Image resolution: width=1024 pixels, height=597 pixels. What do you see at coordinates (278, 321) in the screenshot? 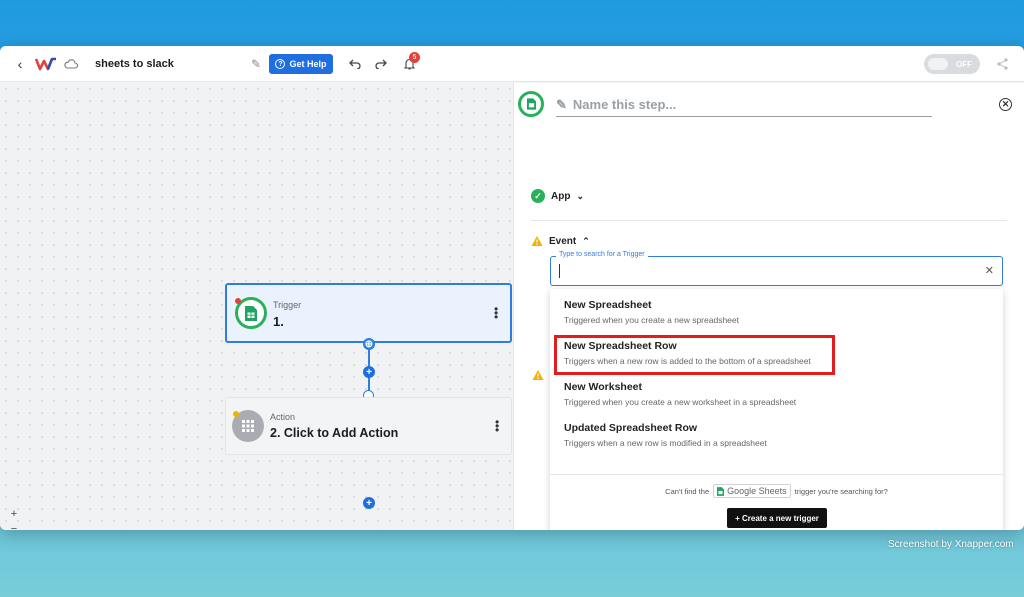
I see `node-name: 1.` at bounding box center [278, 321].